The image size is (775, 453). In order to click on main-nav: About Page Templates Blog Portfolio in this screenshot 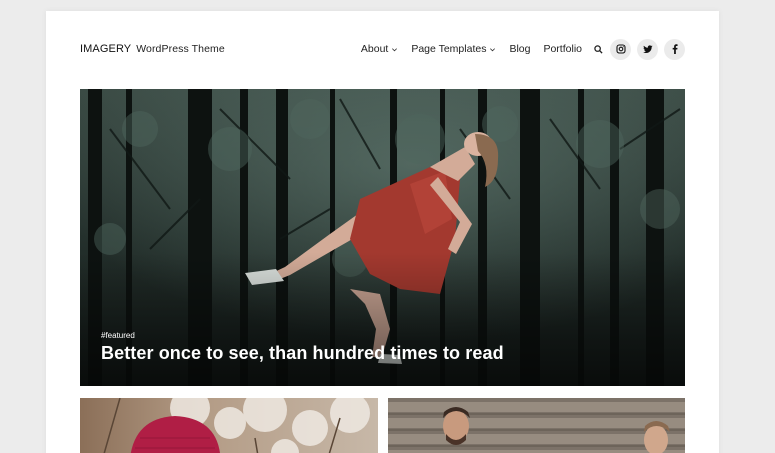, I will do `click(523, 49)`.